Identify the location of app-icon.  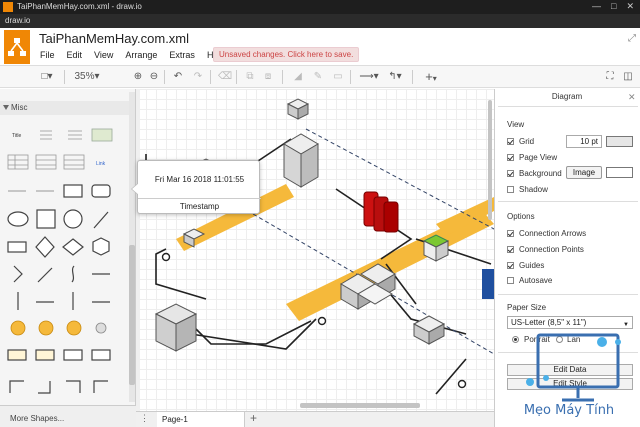
(8, 7).